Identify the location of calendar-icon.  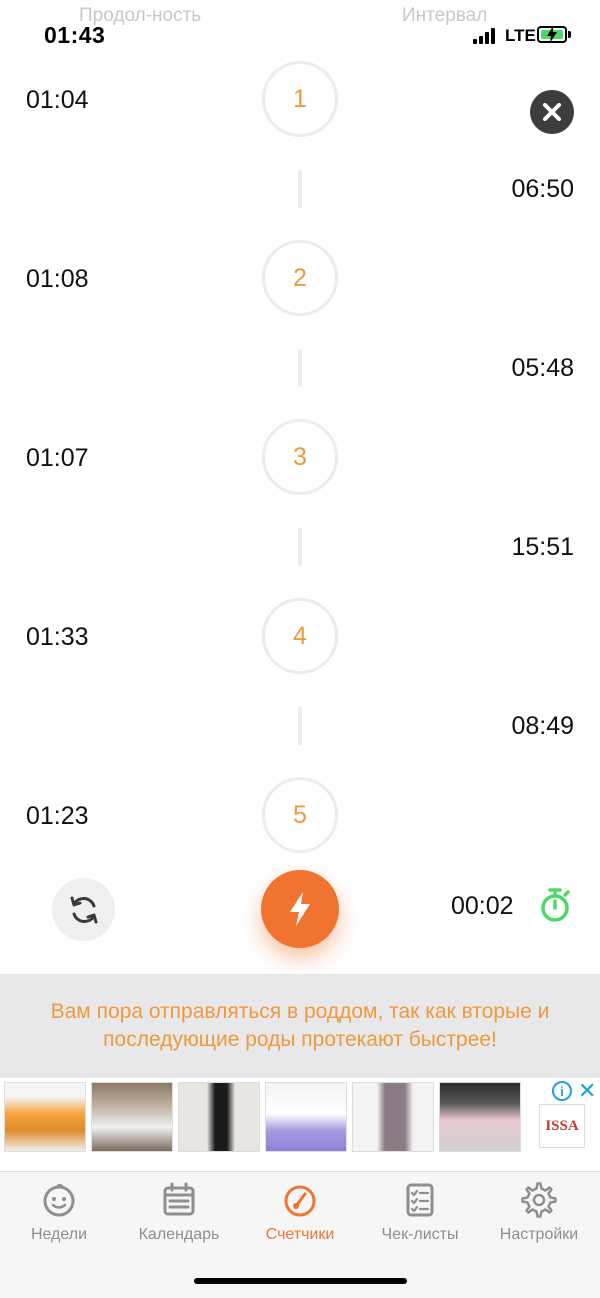
(179, 1199).